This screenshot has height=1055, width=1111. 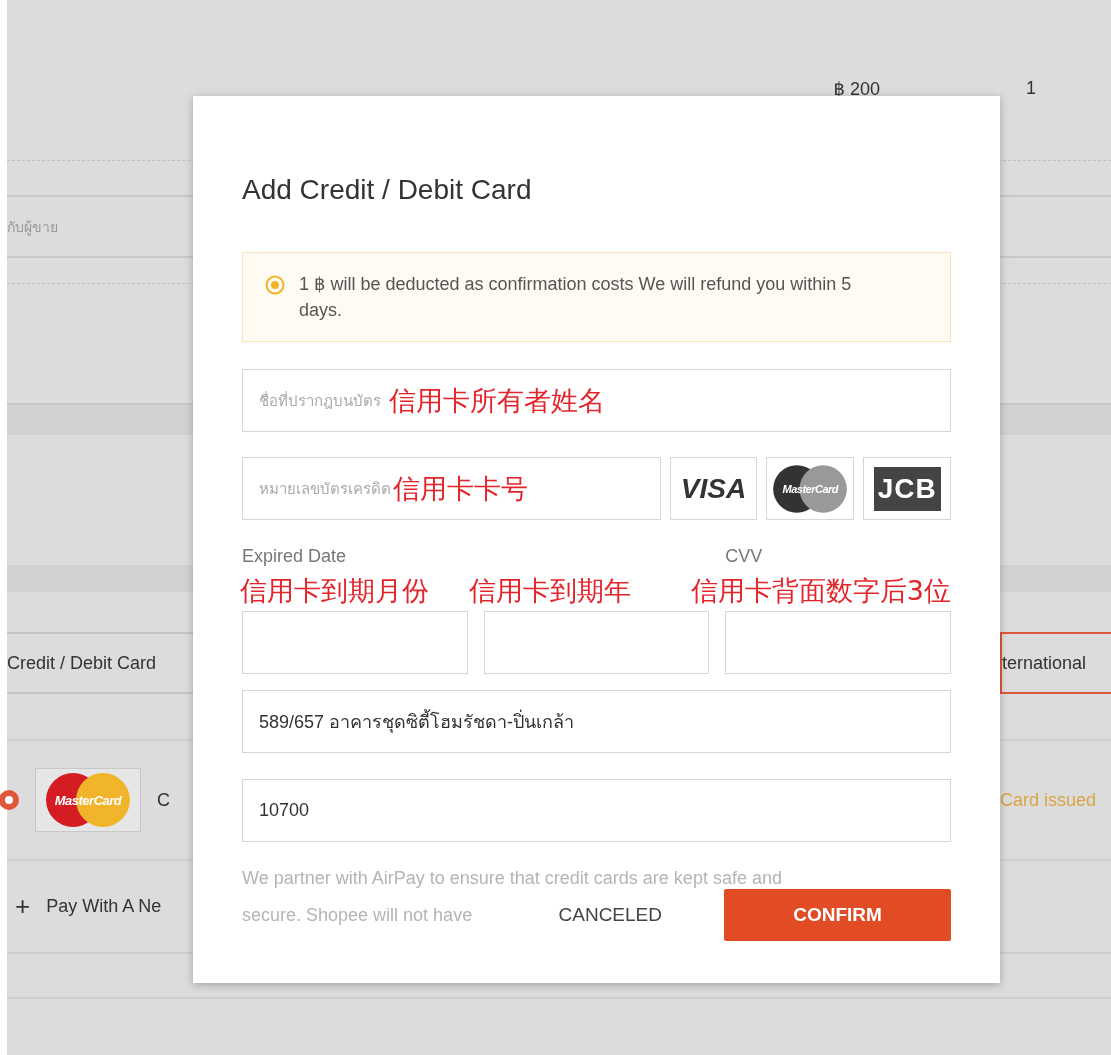 What do you see at coordinates (1031, 88) in the screenshot?
I see `quantity-text: 1` at bounding box center [1031, 88].